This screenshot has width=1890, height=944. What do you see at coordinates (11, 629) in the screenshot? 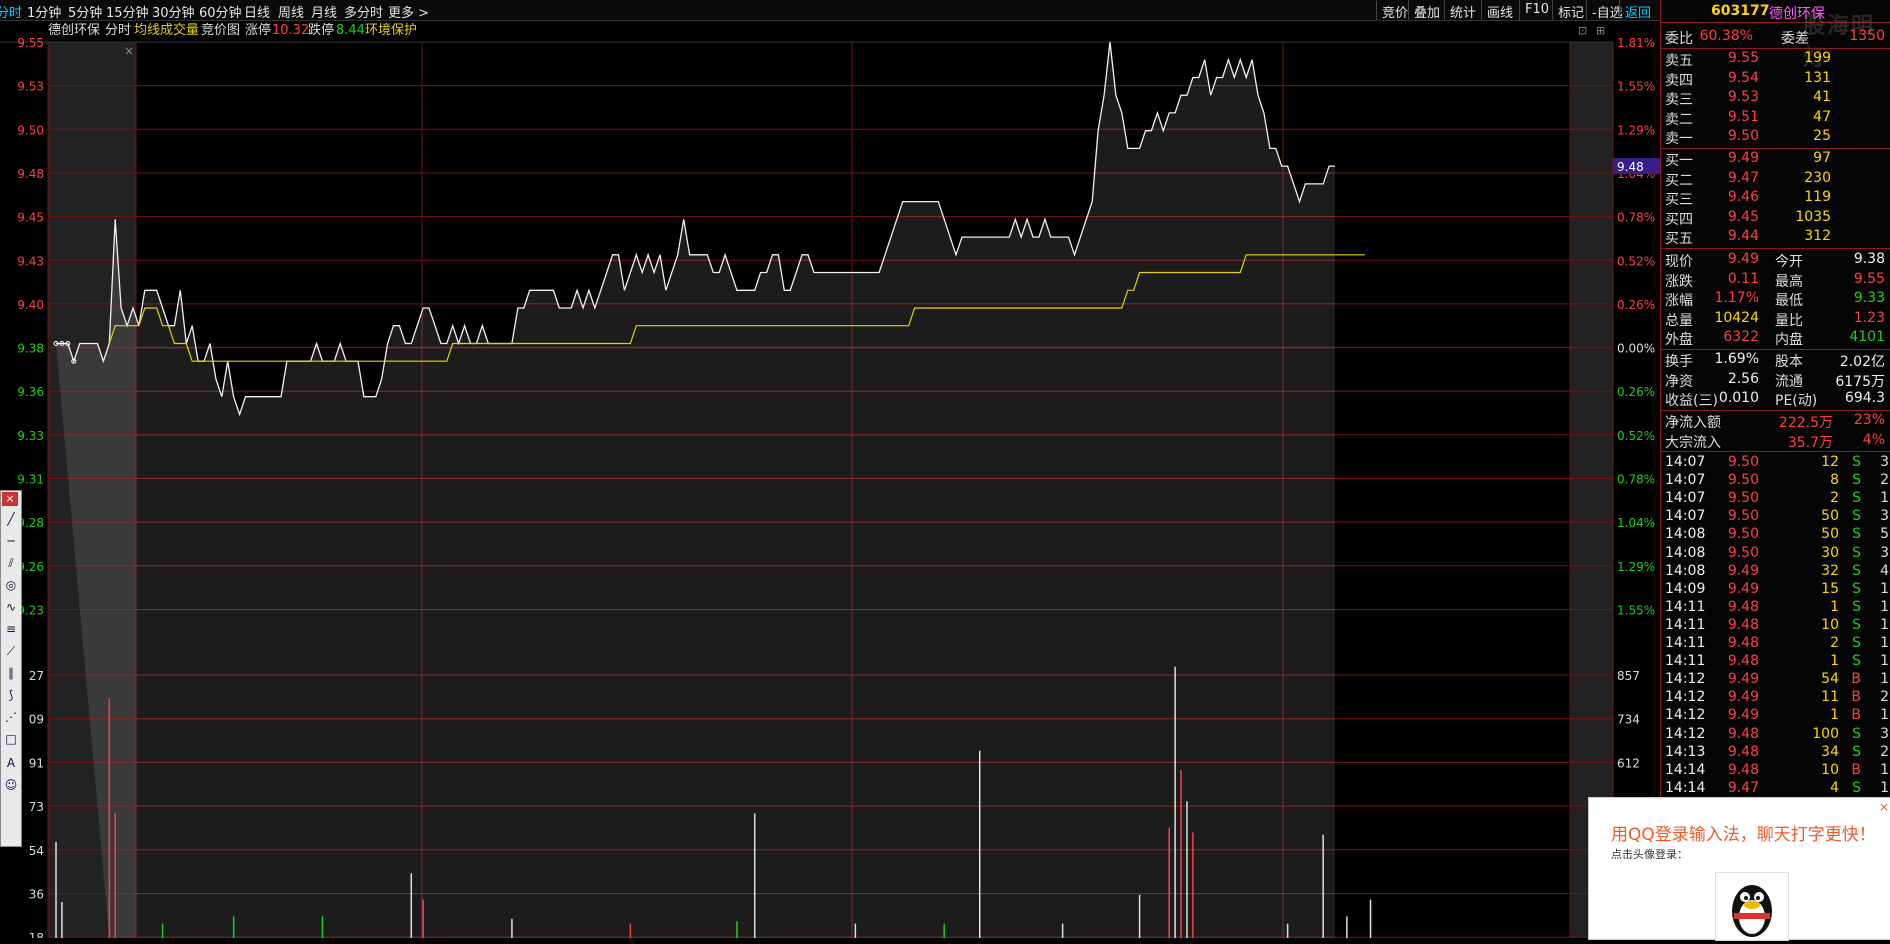
I see `fib-tool-icon: ≡` at bounding box center [11, 629].